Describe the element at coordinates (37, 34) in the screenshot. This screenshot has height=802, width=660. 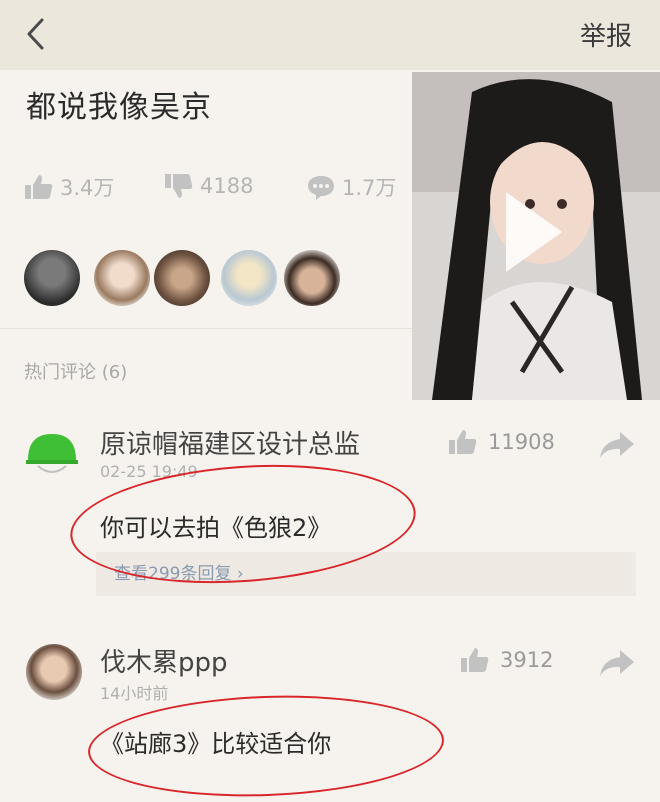
I see `back-arrow-icon` at that location.